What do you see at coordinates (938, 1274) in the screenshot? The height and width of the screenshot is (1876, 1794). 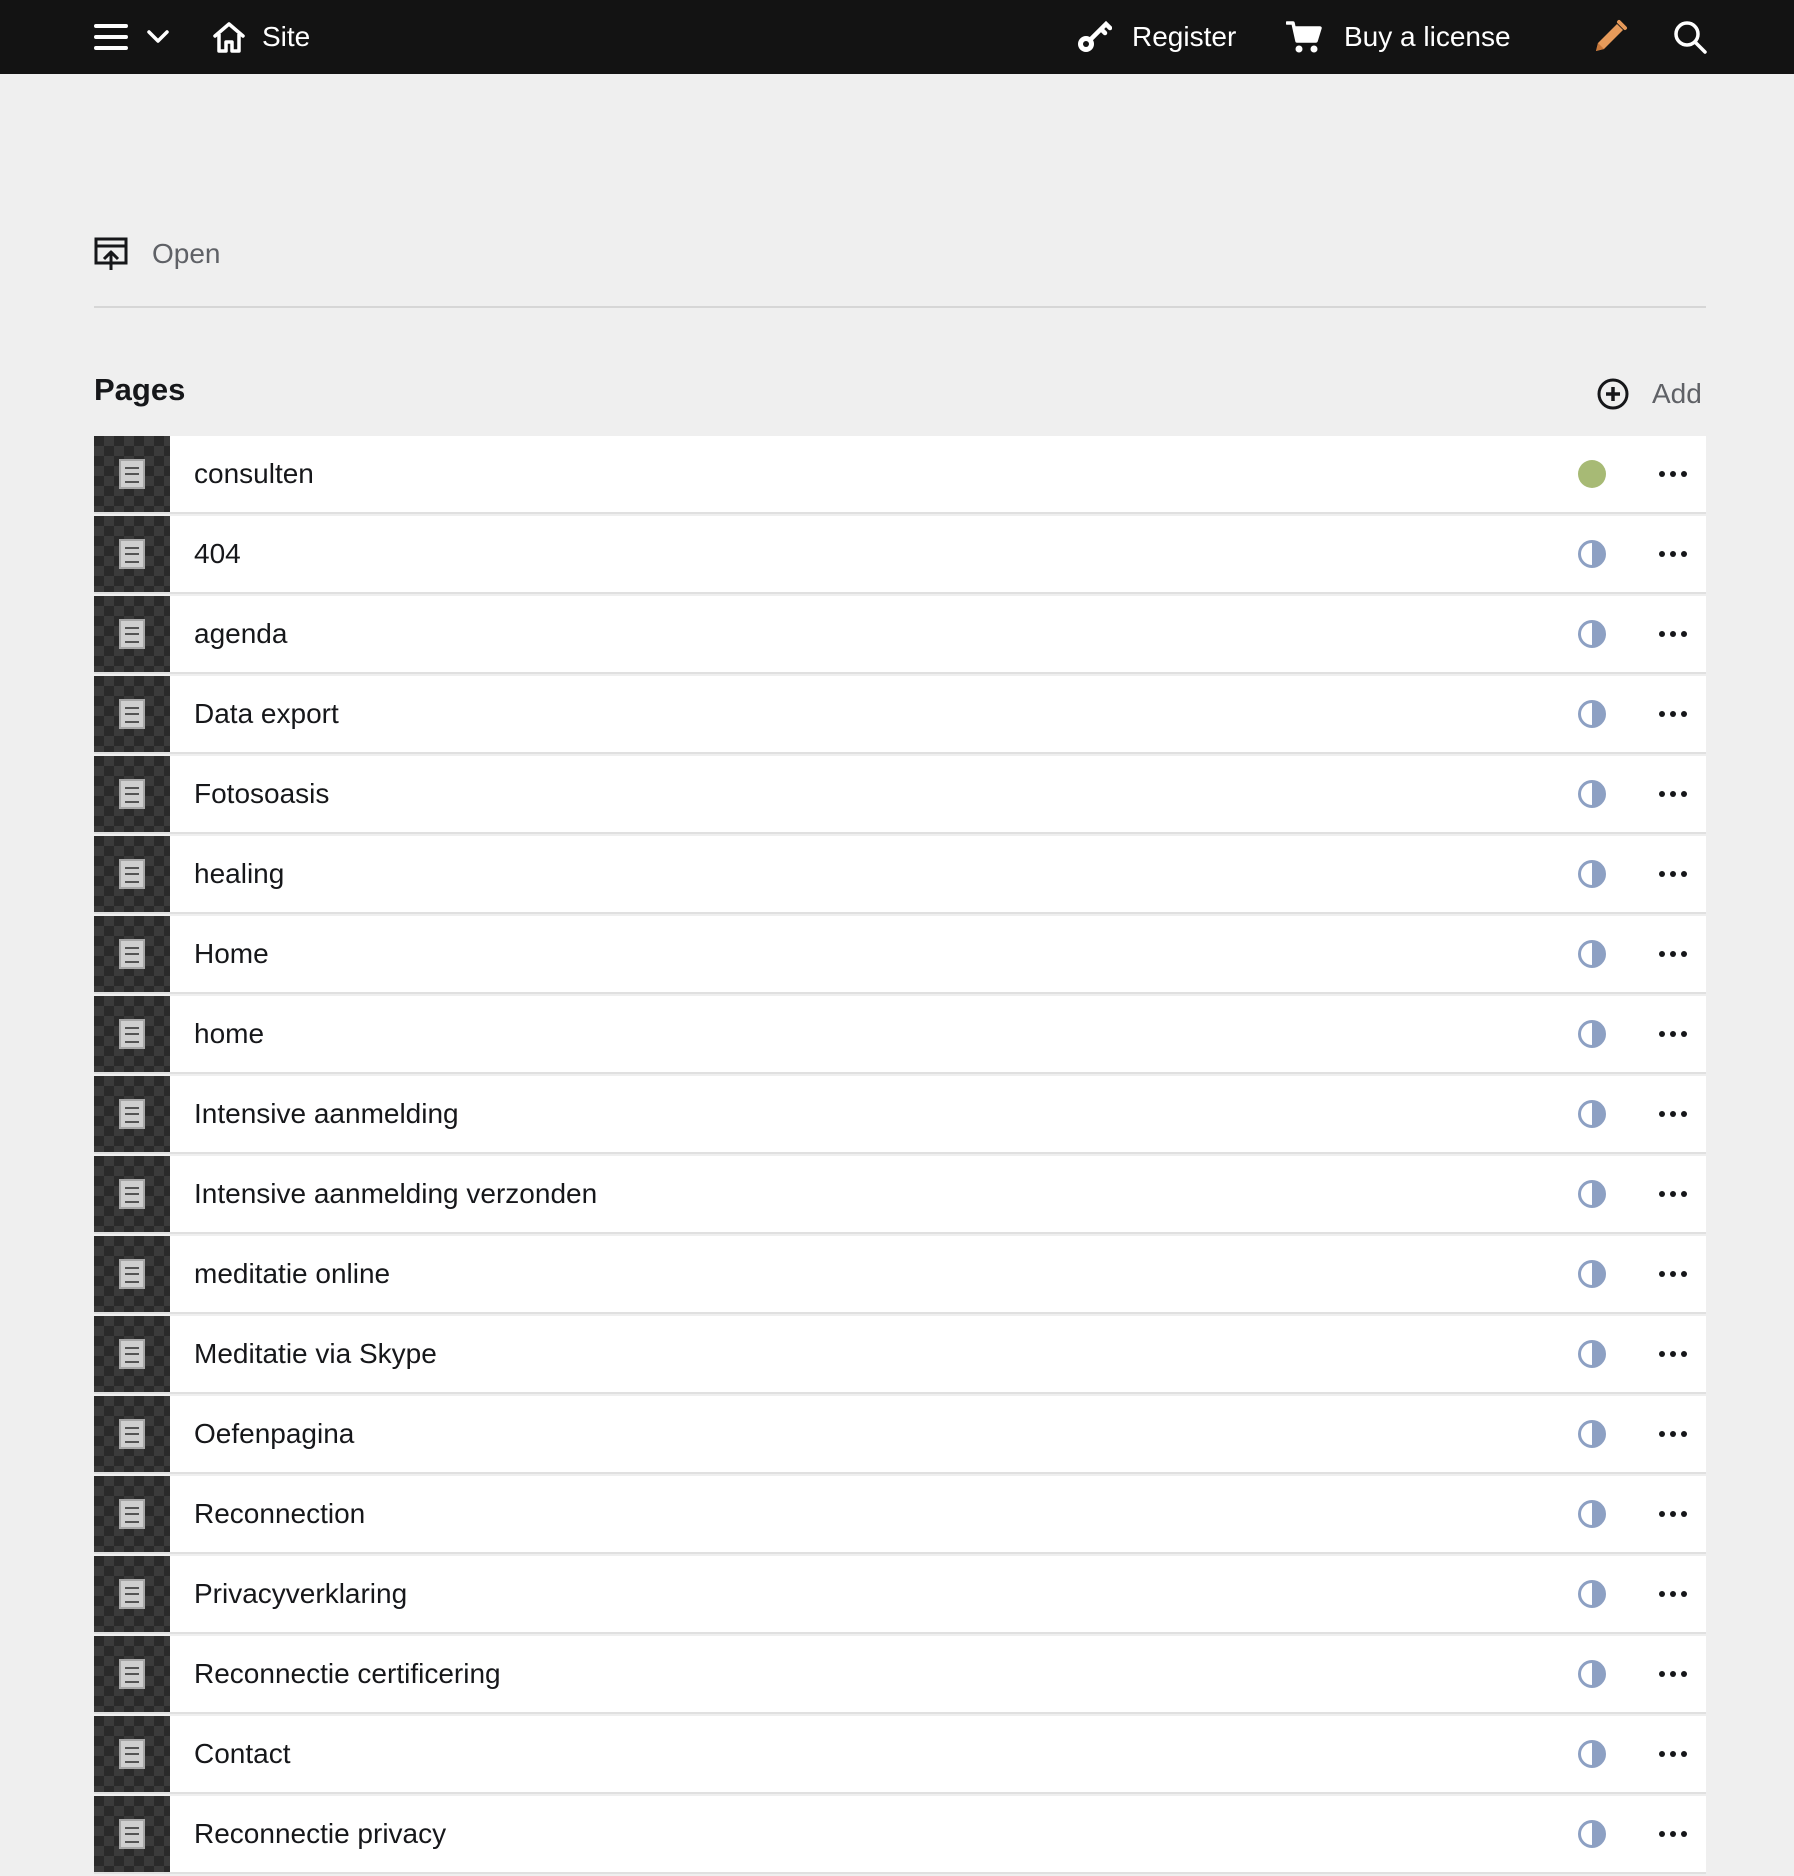 I see `page-title: meditatie online` at bounding box center [938, 1274].